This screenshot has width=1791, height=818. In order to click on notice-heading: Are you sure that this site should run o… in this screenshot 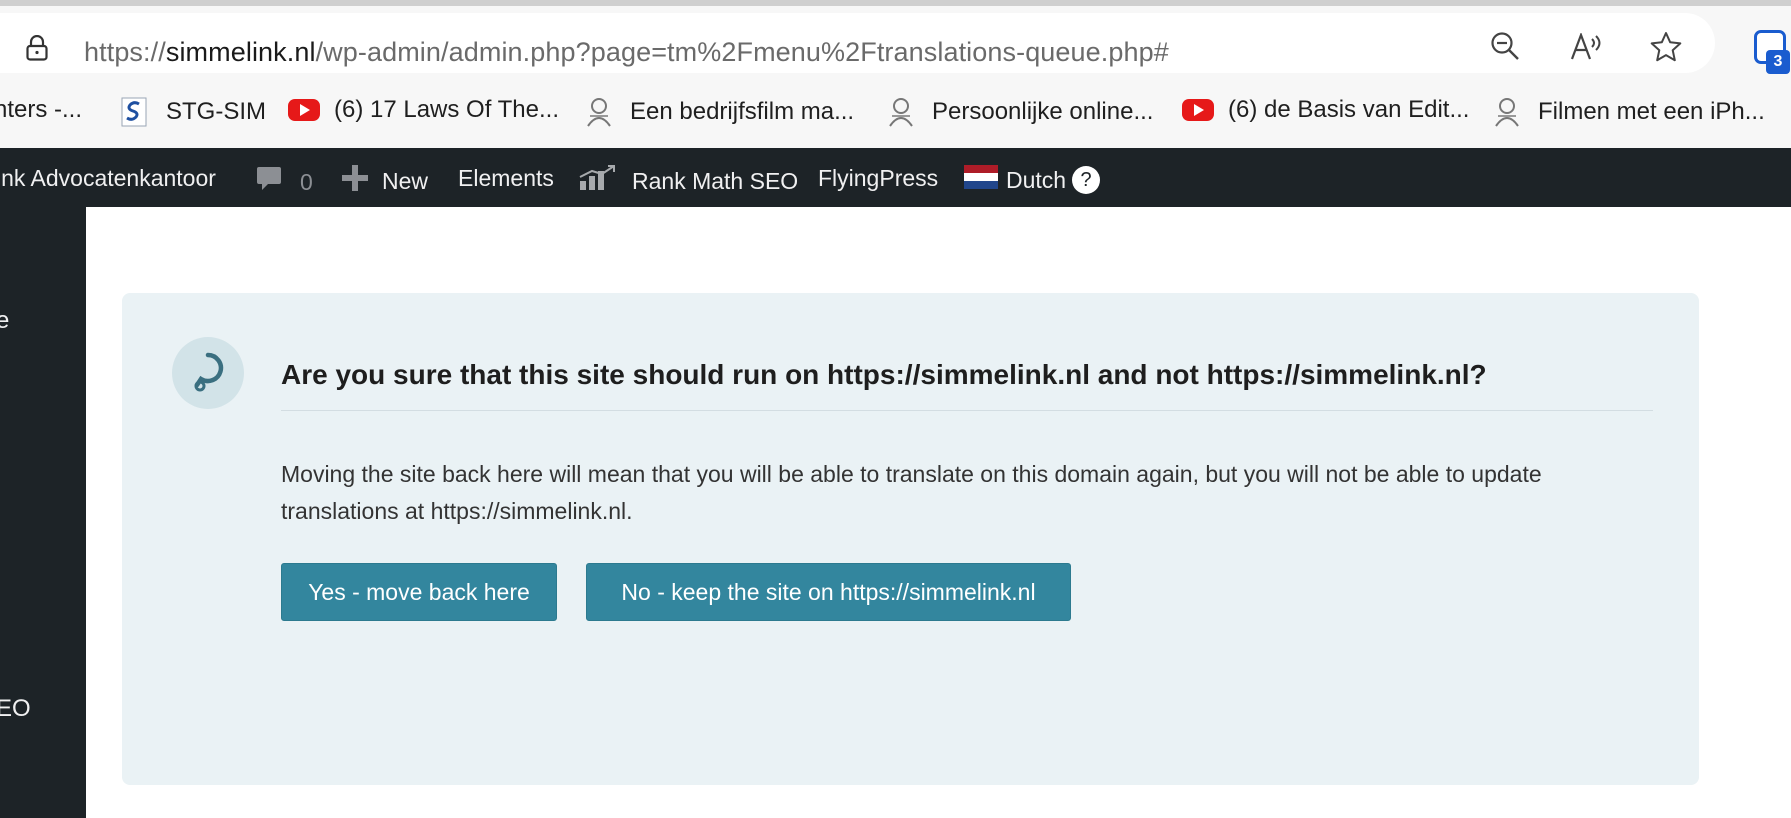, I will do `click(884, 374)`.